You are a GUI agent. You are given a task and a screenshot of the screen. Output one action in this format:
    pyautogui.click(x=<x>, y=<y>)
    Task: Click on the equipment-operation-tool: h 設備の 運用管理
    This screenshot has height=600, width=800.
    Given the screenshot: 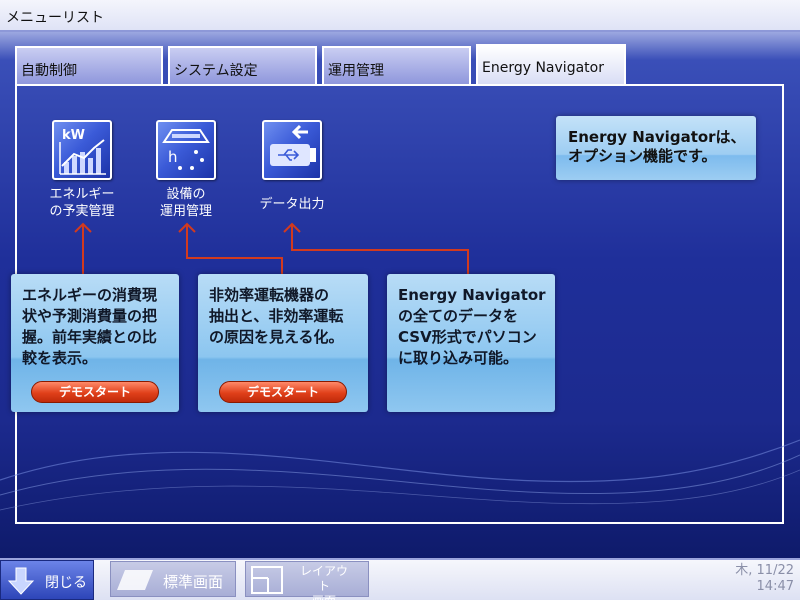 What is the action you would take?
    pyautogui.click(x=186, y=170)
    